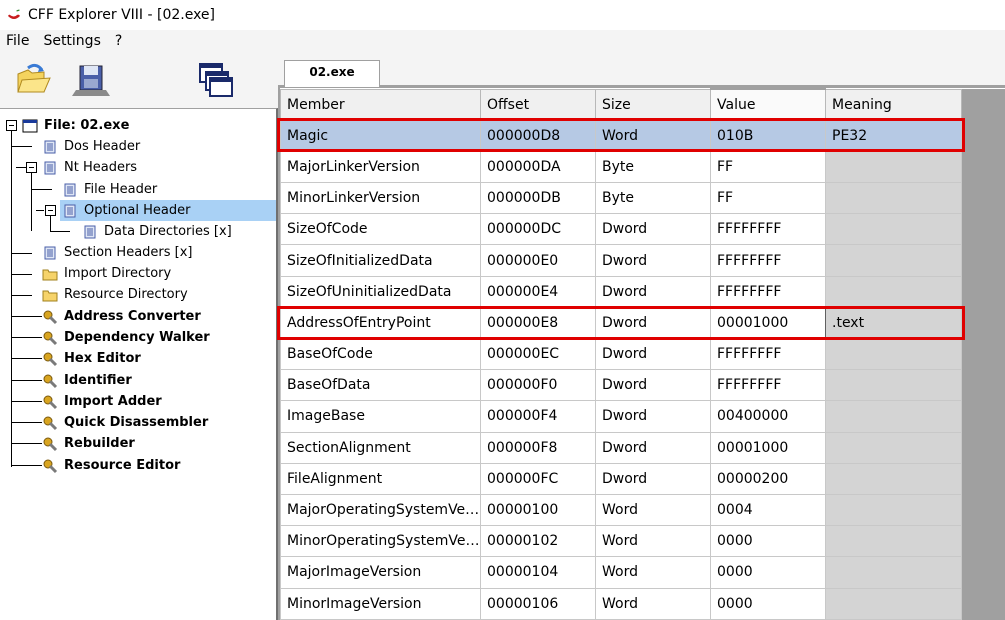  I want to click on table-row: BaseOfCode 000000EC Dword FFFFFFFF, so click(642, 354).